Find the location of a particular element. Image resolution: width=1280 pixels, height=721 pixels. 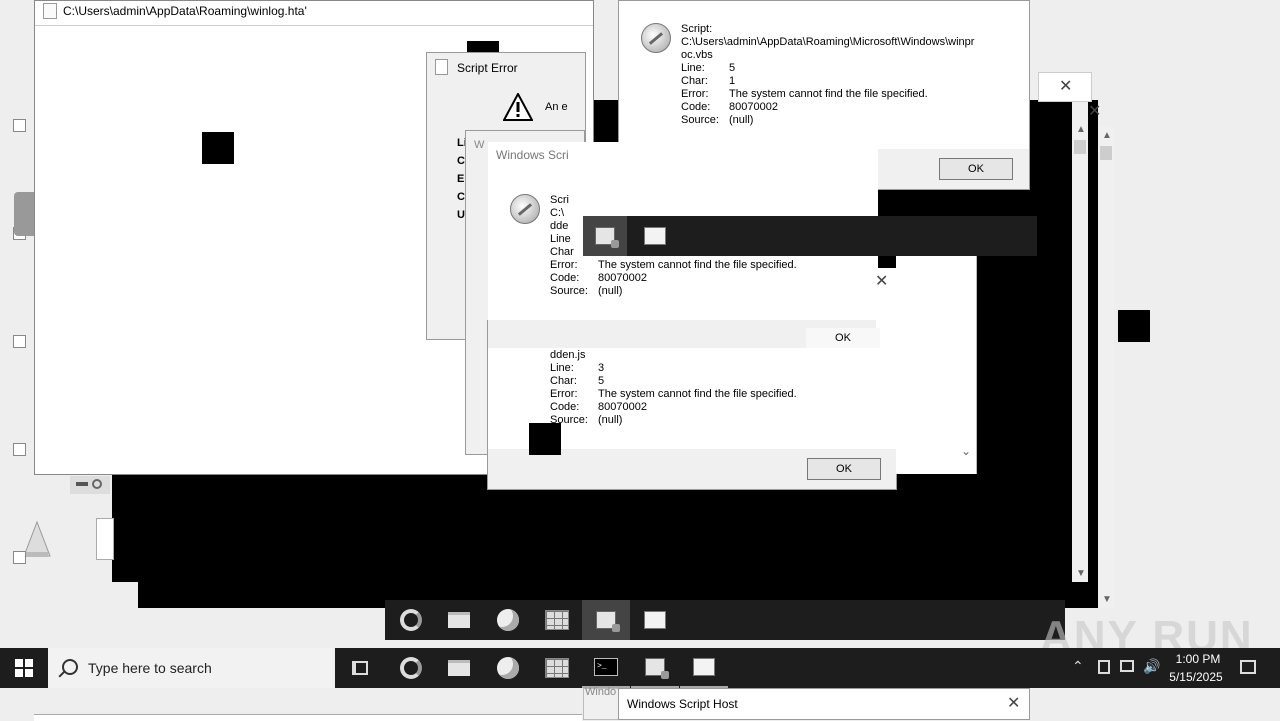

clock-date: 5/15/2025 is located at coordinates (1196, 677).